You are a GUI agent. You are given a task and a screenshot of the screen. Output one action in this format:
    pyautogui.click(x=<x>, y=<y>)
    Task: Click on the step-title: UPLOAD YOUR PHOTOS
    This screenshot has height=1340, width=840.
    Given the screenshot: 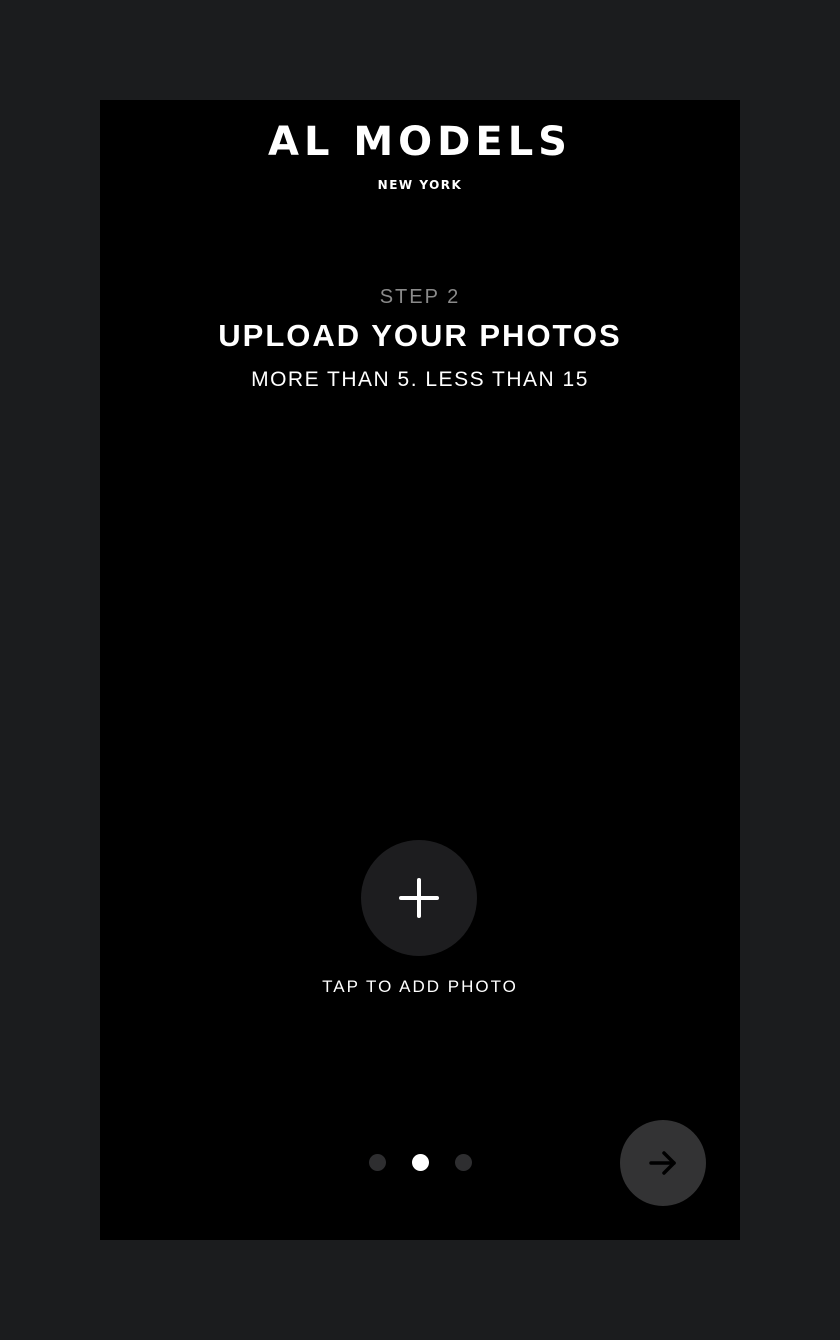 What is the action you would take?
    pyautogui.click(x=420, y=335)
    